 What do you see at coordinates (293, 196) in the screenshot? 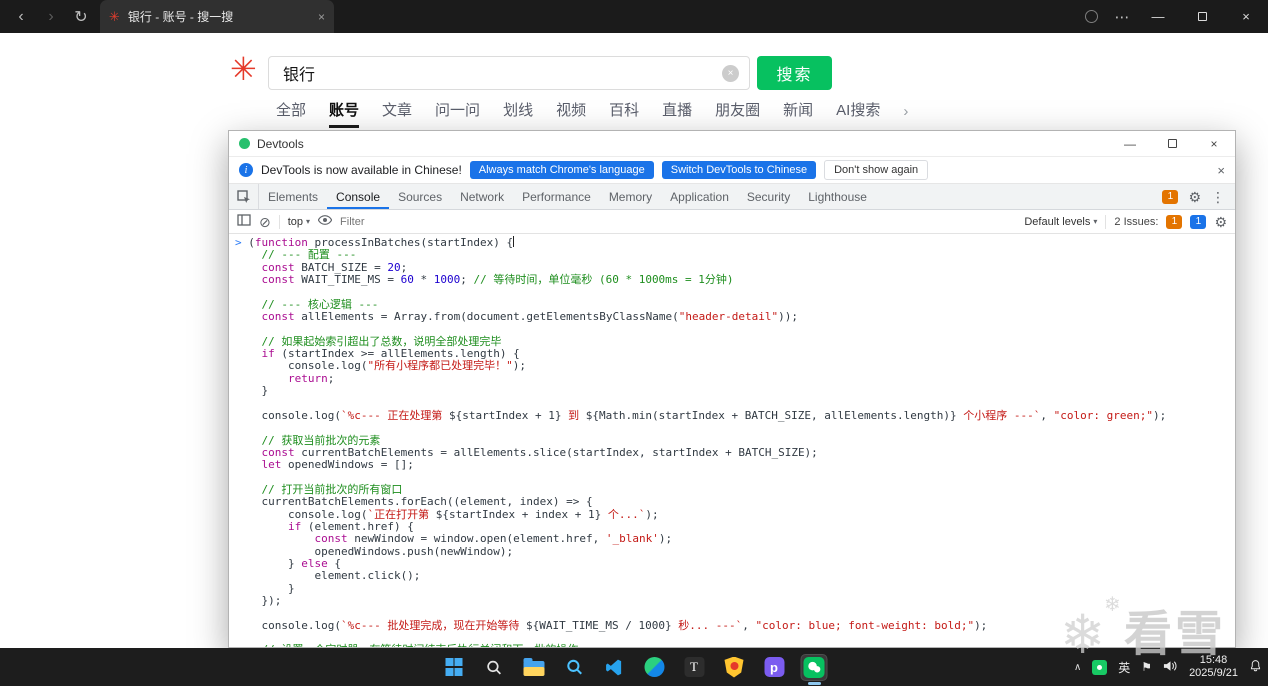
I see `tab-elements: Elements` at bounding box center [293, 196].